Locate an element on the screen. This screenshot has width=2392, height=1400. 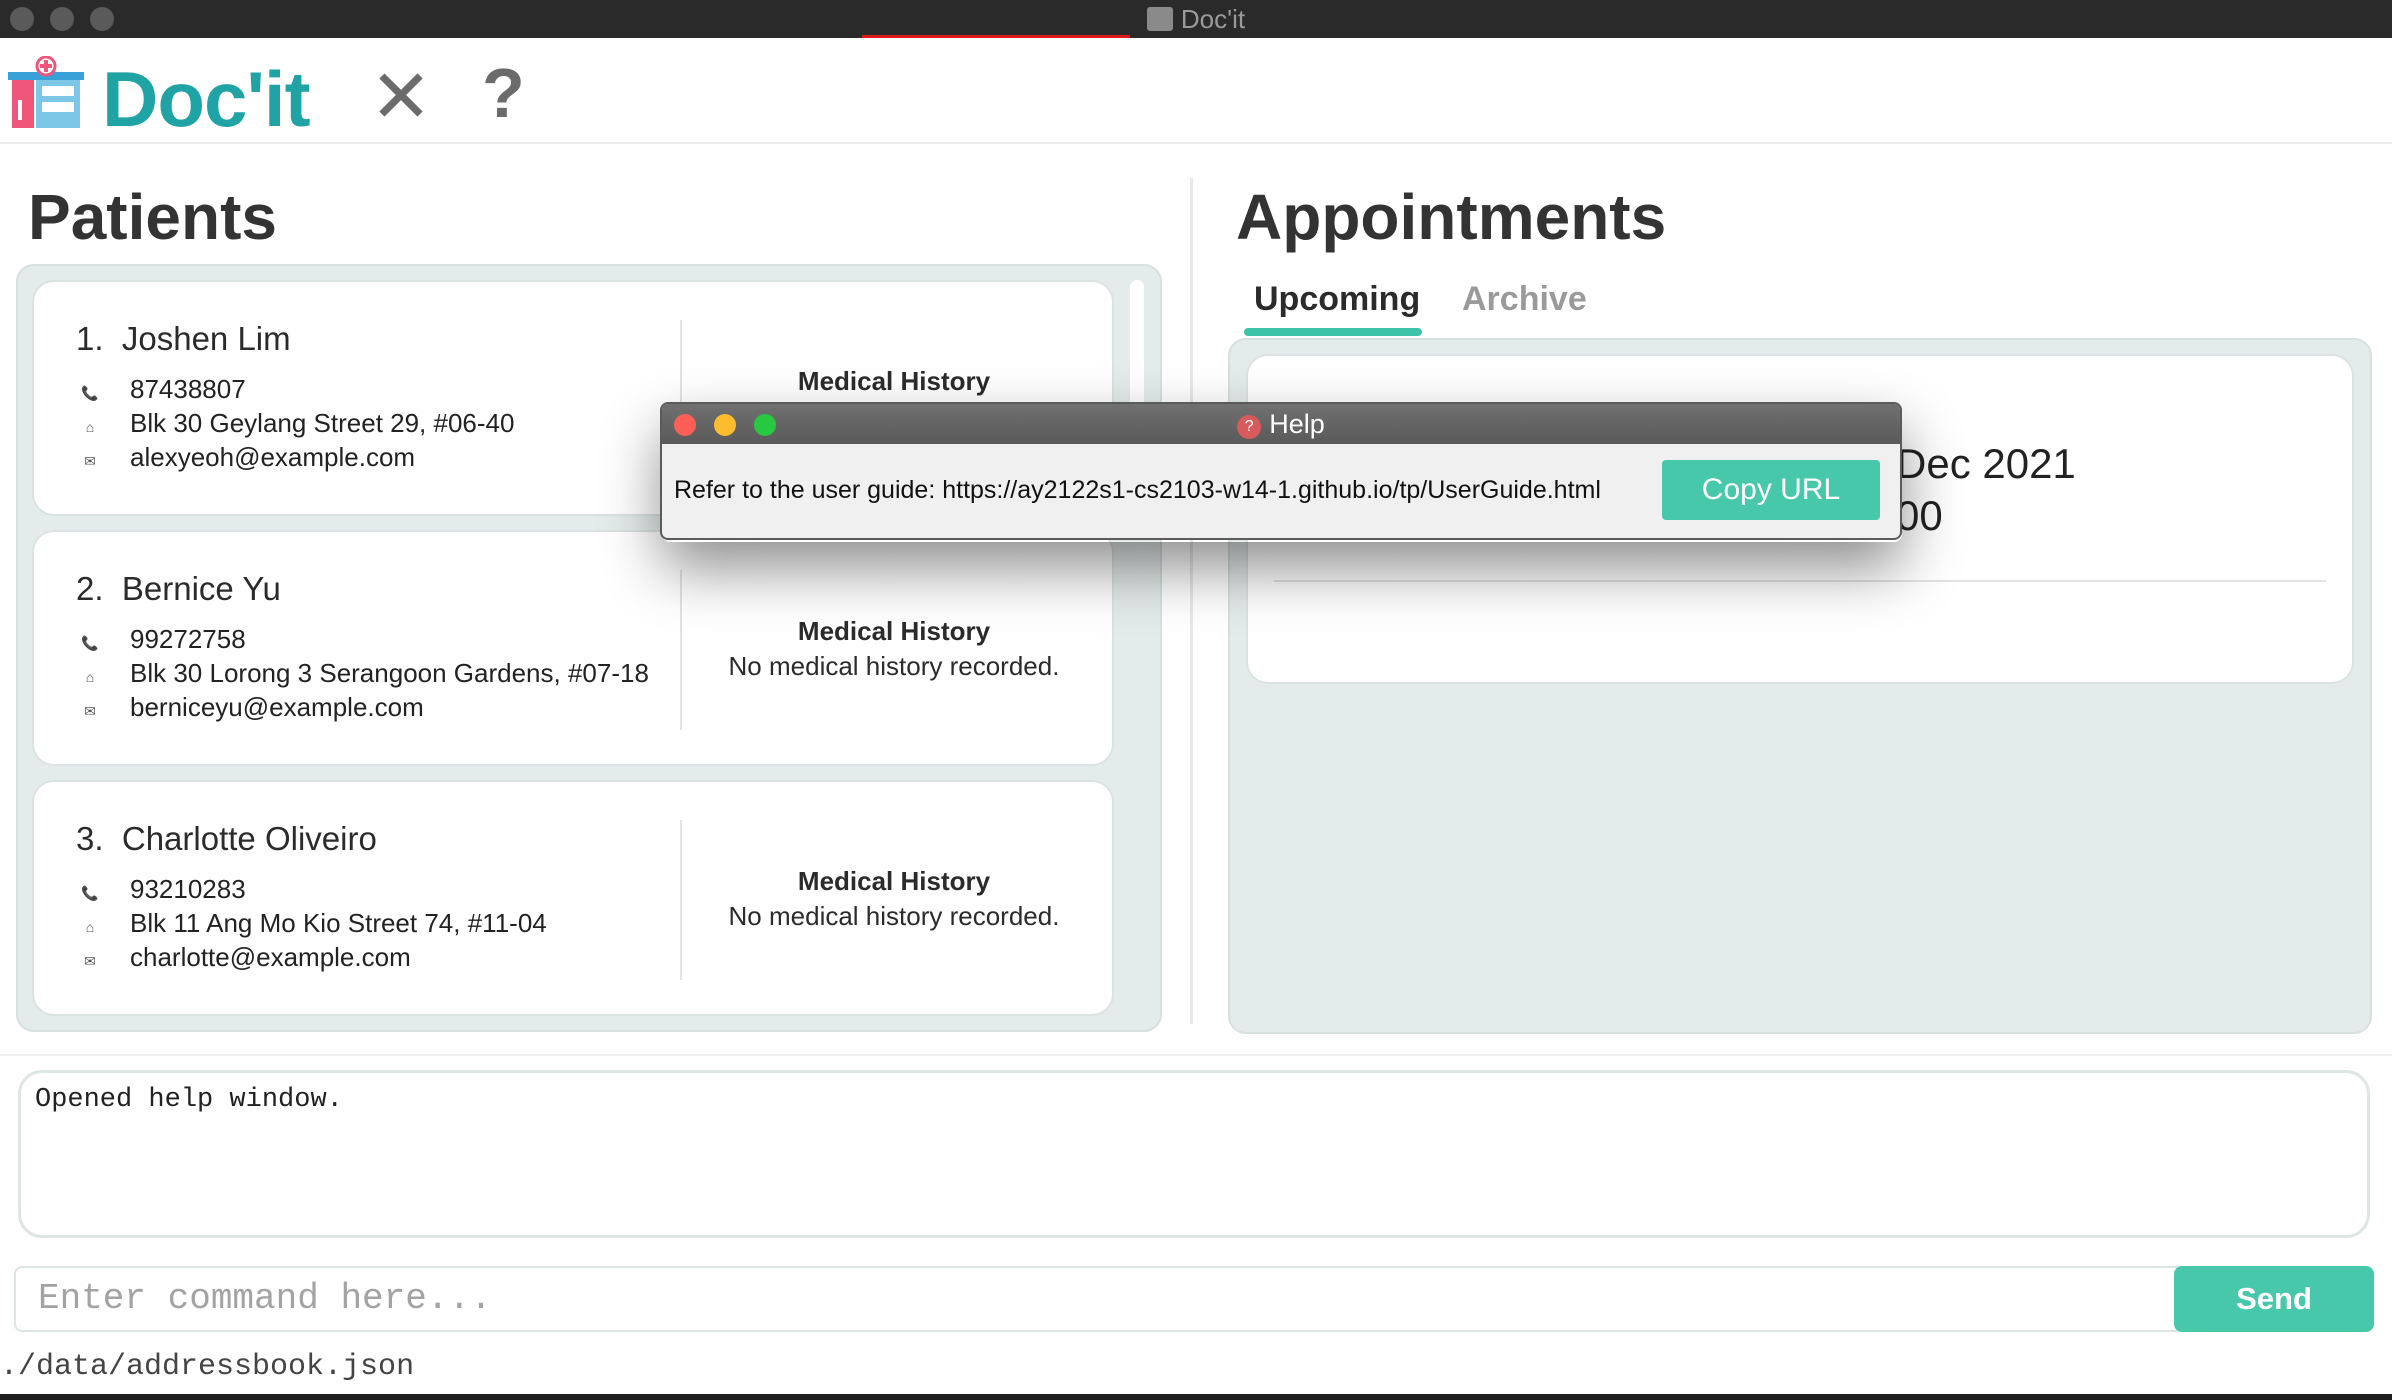
patient-address: ⌂ Blk 11 Ang Mo Kio Street 74, #11-04 is located at coordinates (311, 923).